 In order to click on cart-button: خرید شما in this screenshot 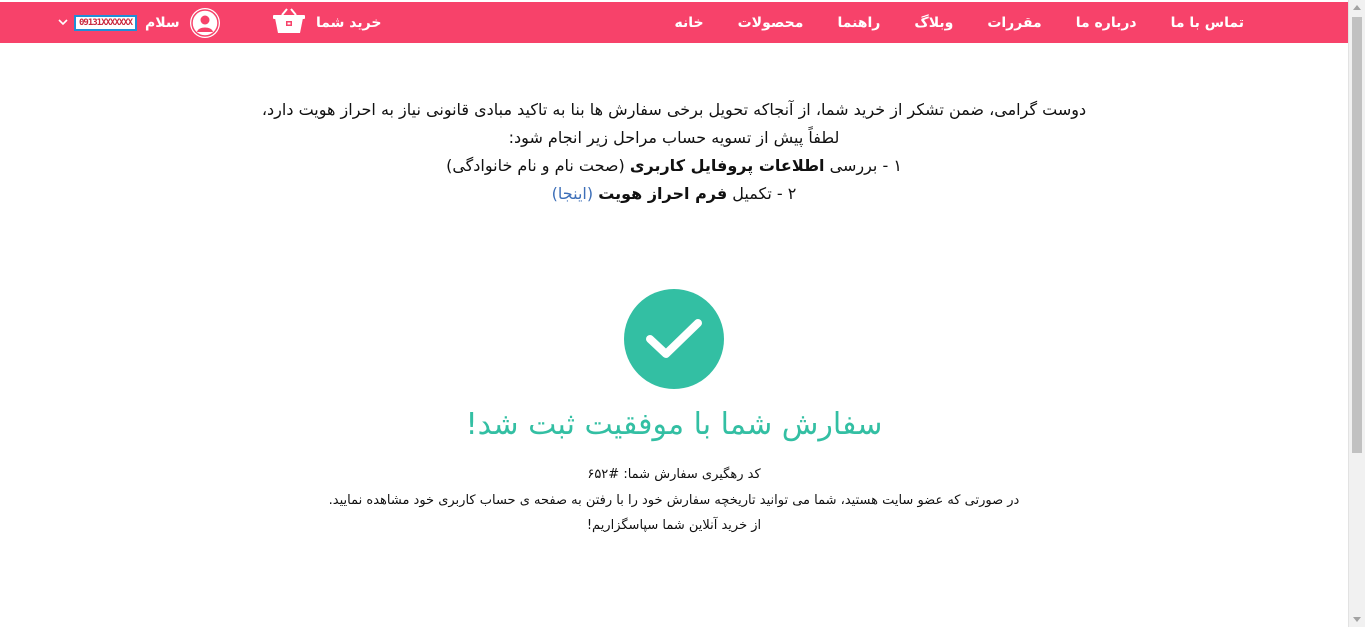, I will do `click(326, 22)`.